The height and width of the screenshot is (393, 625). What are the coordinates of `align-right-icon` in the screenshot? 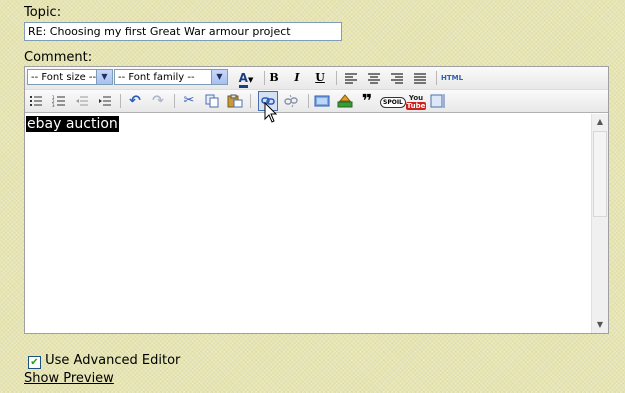 It's located at (397, 78).